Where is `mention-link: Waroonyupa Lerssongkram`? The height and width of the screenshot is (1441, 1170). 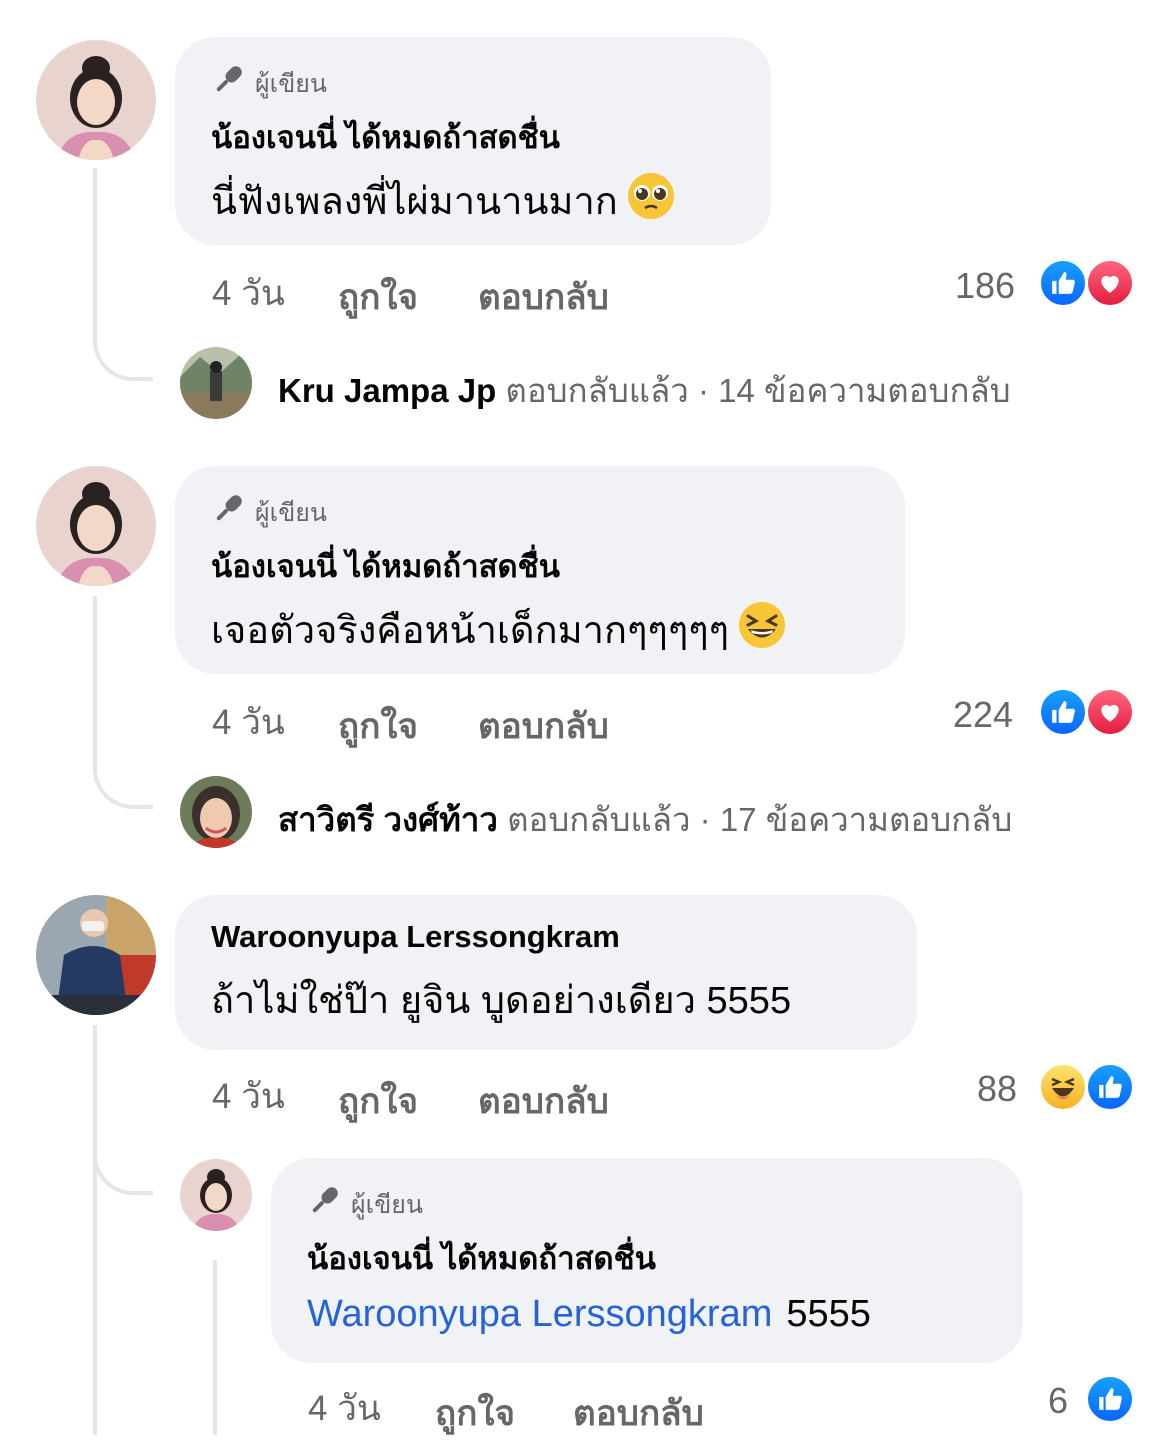 mention-link: Waroonyupa Lerssongkram is located at coordinates (539, 1314).